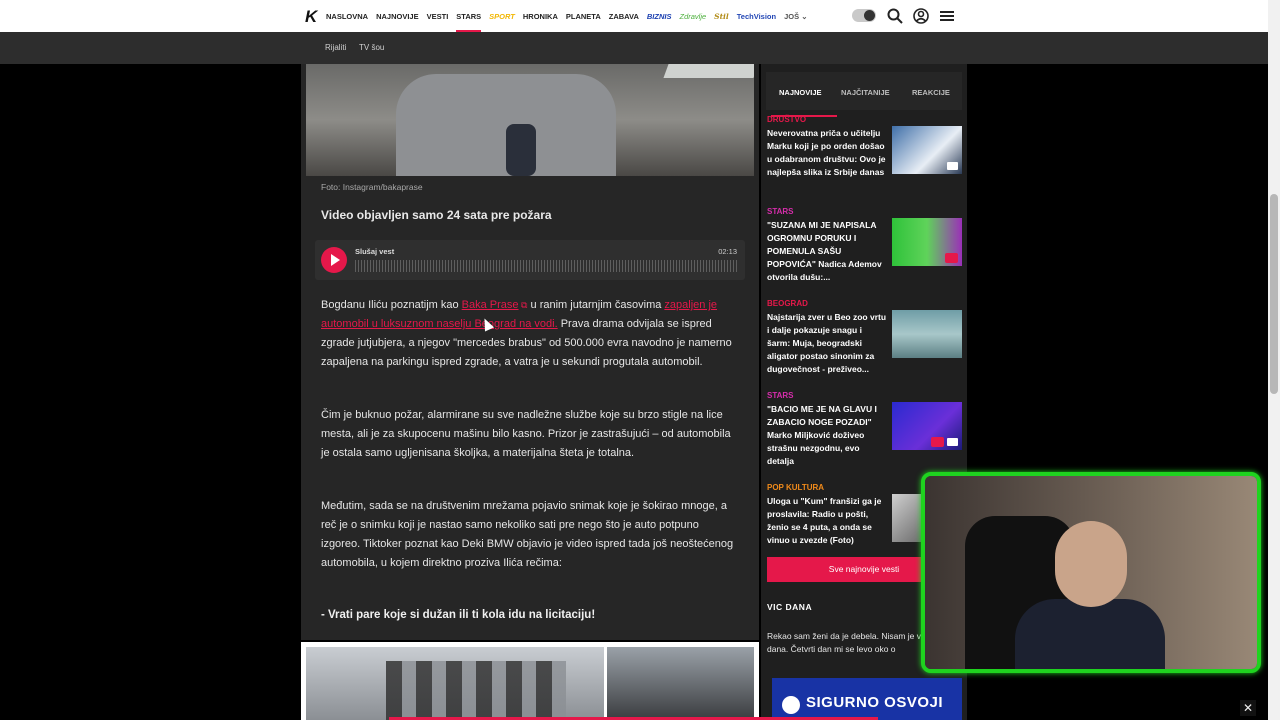 Image resolution: width=1280 pixels, height=720 pixels. I want to click on tab-najnovije: NAJNOVIJE, so click(800, 92).